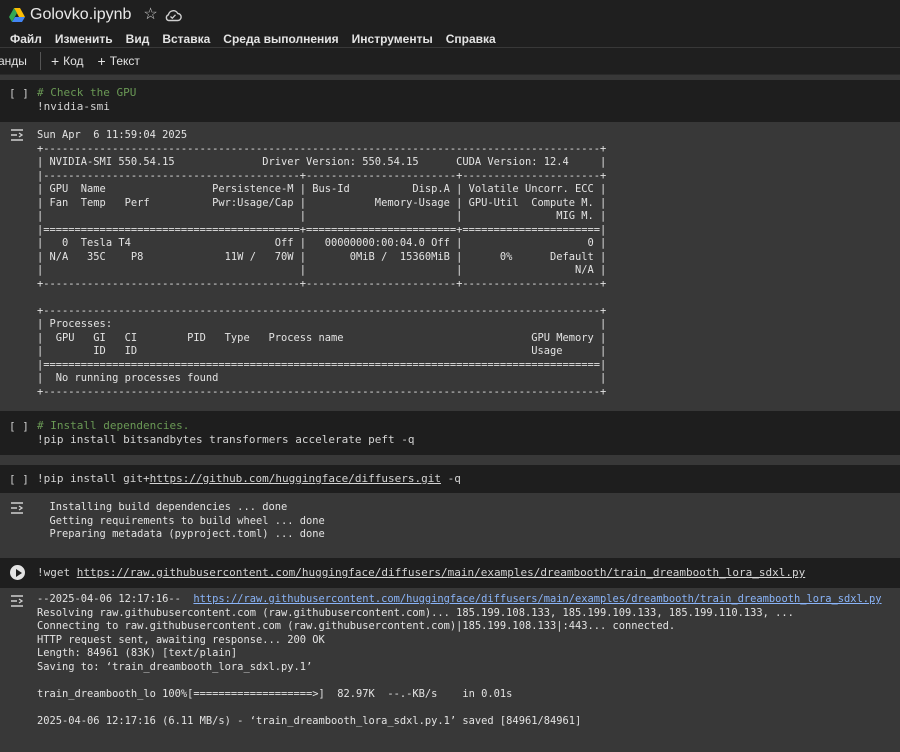 This screenshot has width=900, height=752. I want to click on add-code-label: Код, so click(73, 61).